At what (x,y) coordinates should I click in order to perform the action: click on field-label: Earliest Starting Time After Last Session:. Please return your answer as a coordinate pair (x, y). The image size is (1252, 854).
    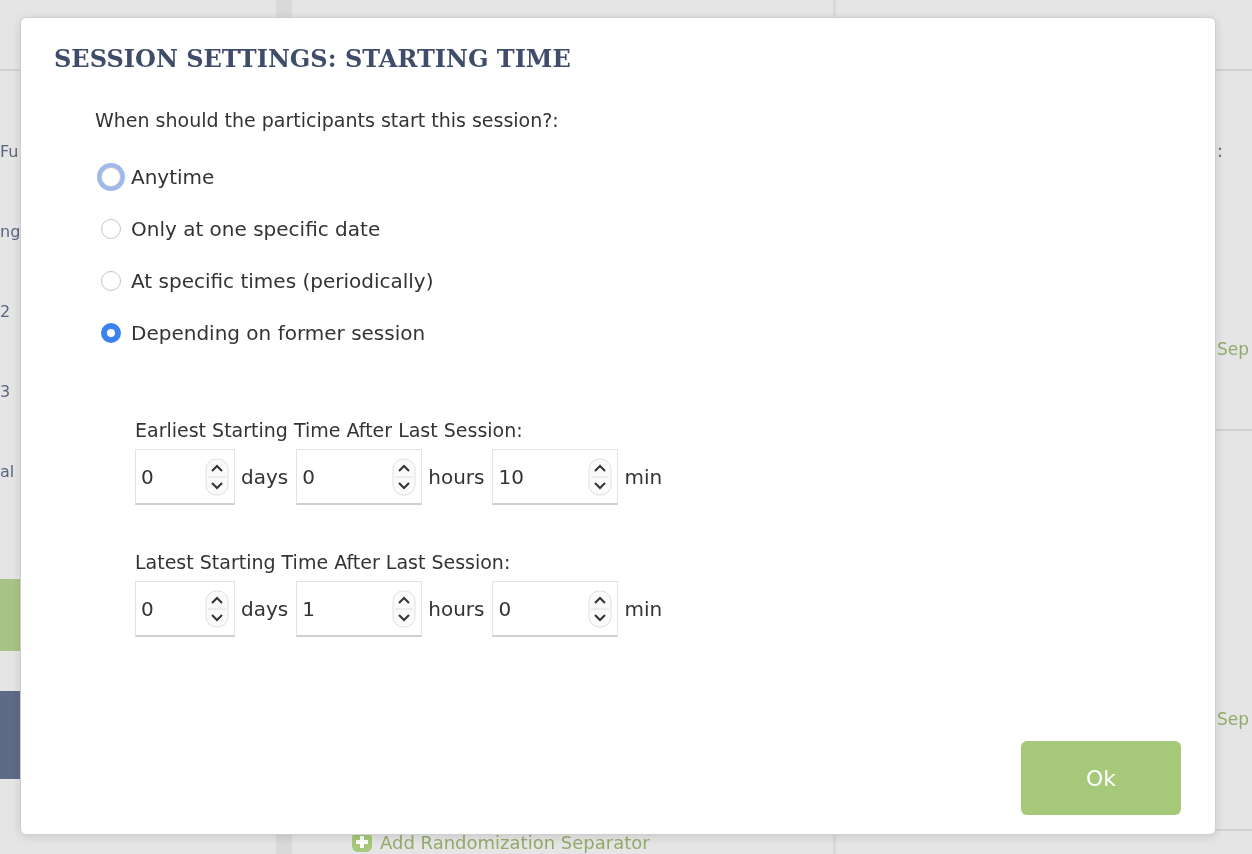
    Looking at the image, I should click on (329, 430).